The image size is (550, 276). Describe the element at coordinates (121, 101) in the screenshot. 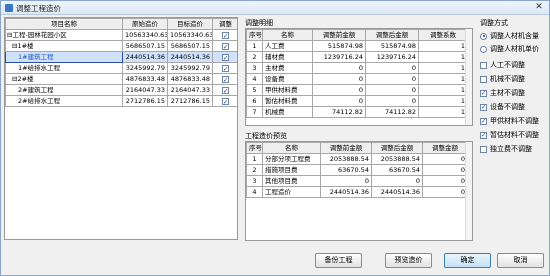

I see `tree-row: 2#给排水工程 2712786.15 2712786.15` at that location.